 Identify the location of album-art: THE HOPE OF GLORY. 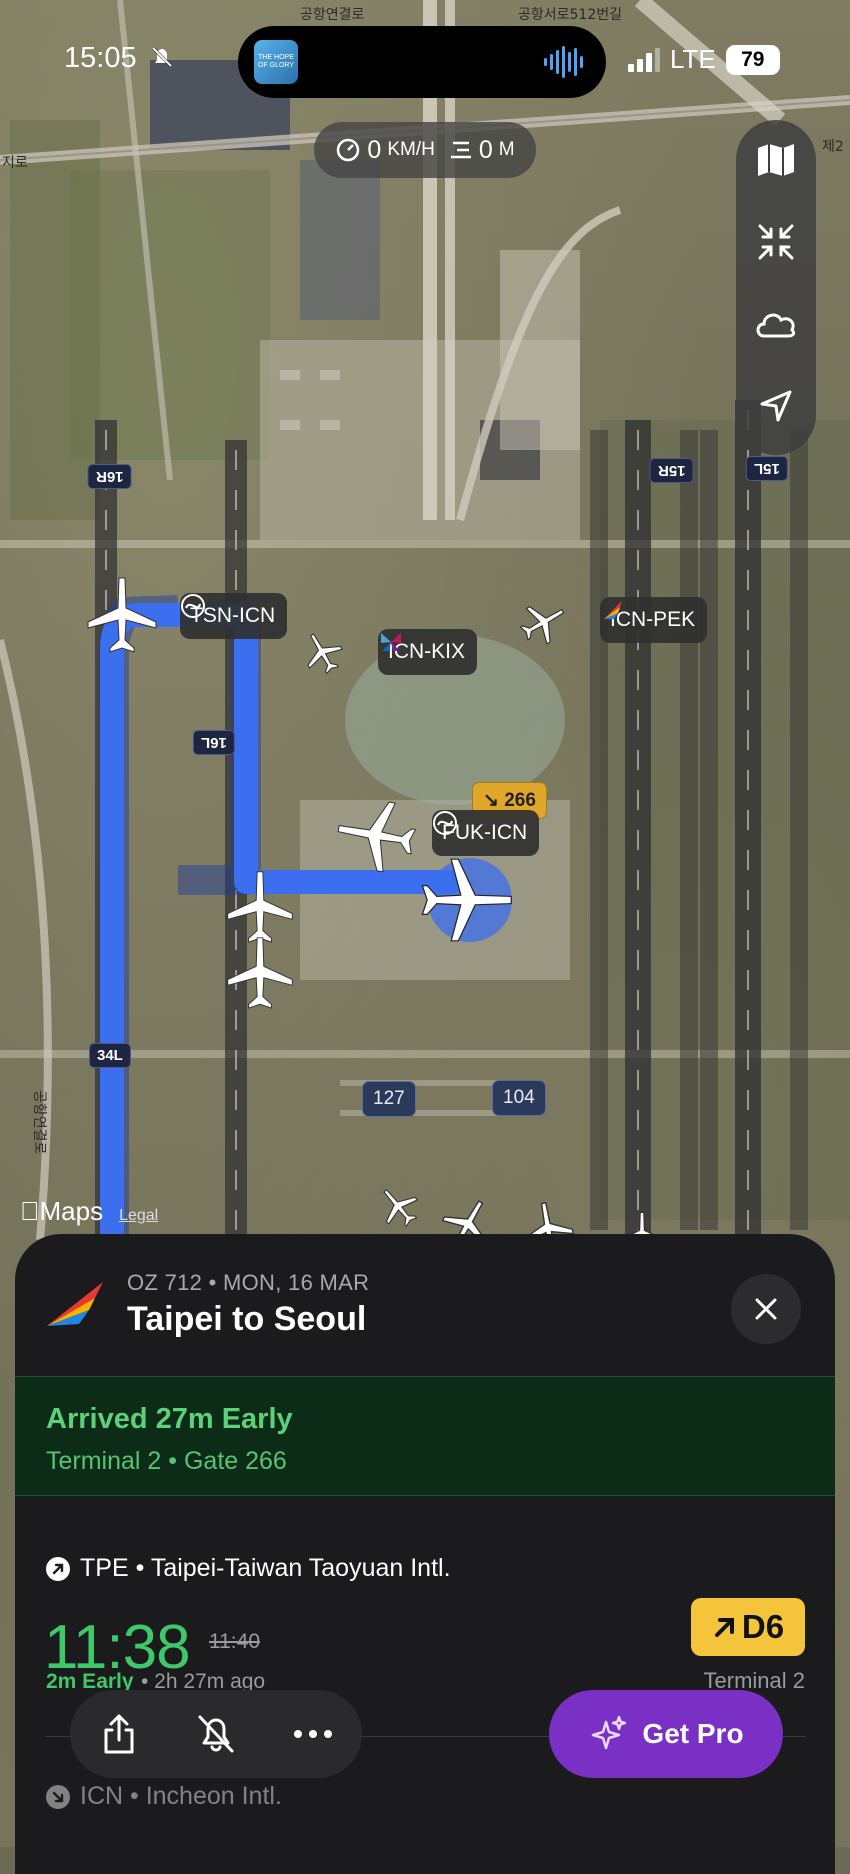
(276, 62).